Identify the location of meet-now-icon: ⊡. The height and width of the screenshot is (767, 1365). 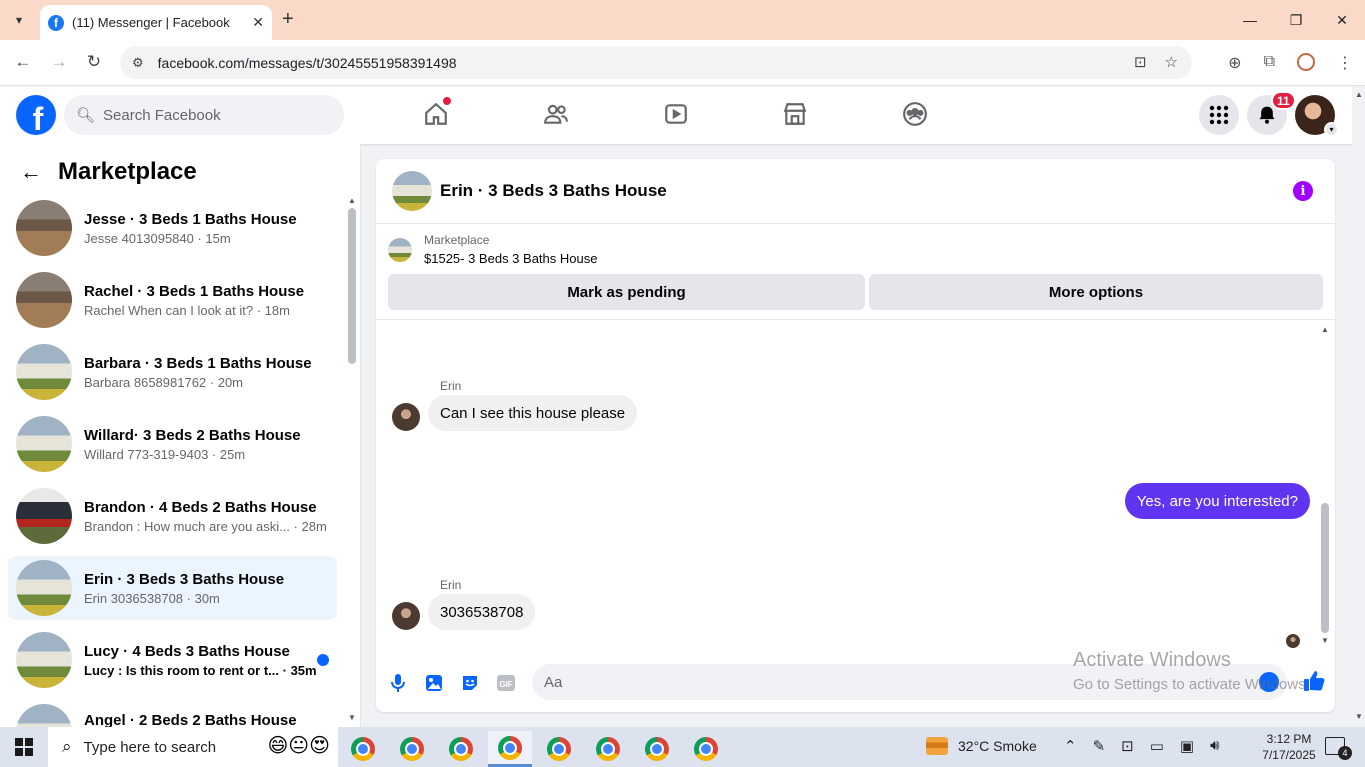
(1127, 746).